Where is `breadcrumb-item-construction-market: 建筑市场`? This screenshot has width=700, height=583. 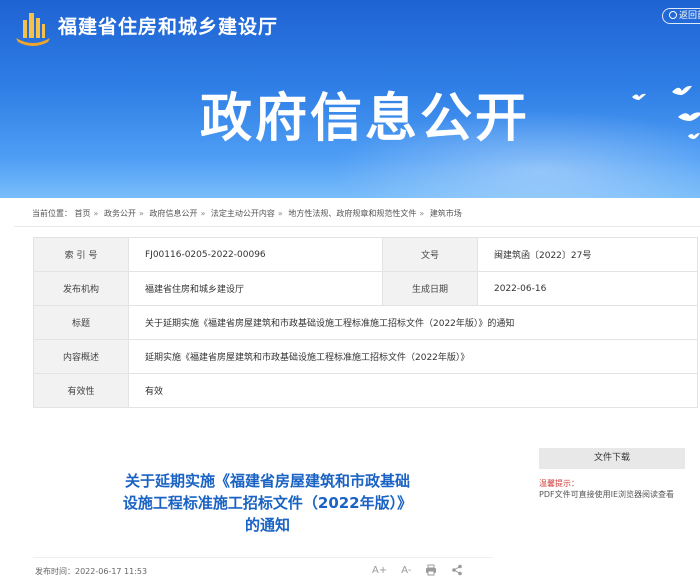 breadcrumb-item-construction-market: 建筑市场 is located at coordinates (446, 213).